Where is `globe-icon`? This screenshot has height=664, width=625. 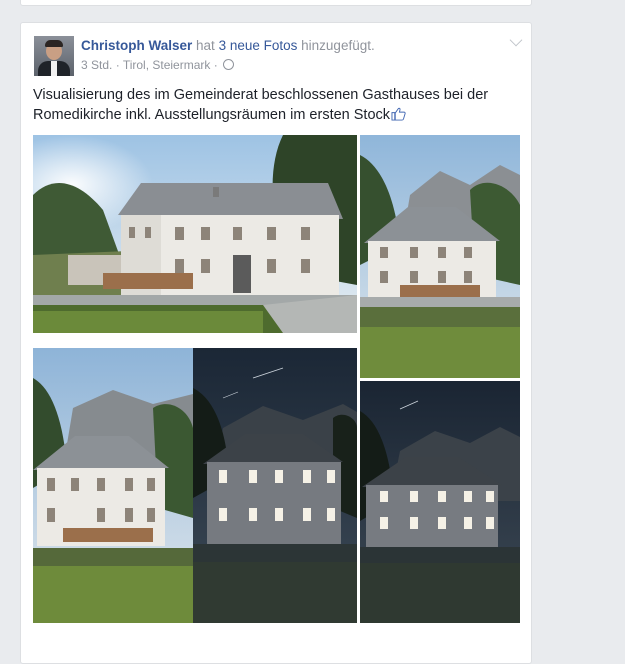 globe-icon is located at coordinates (229, 65).